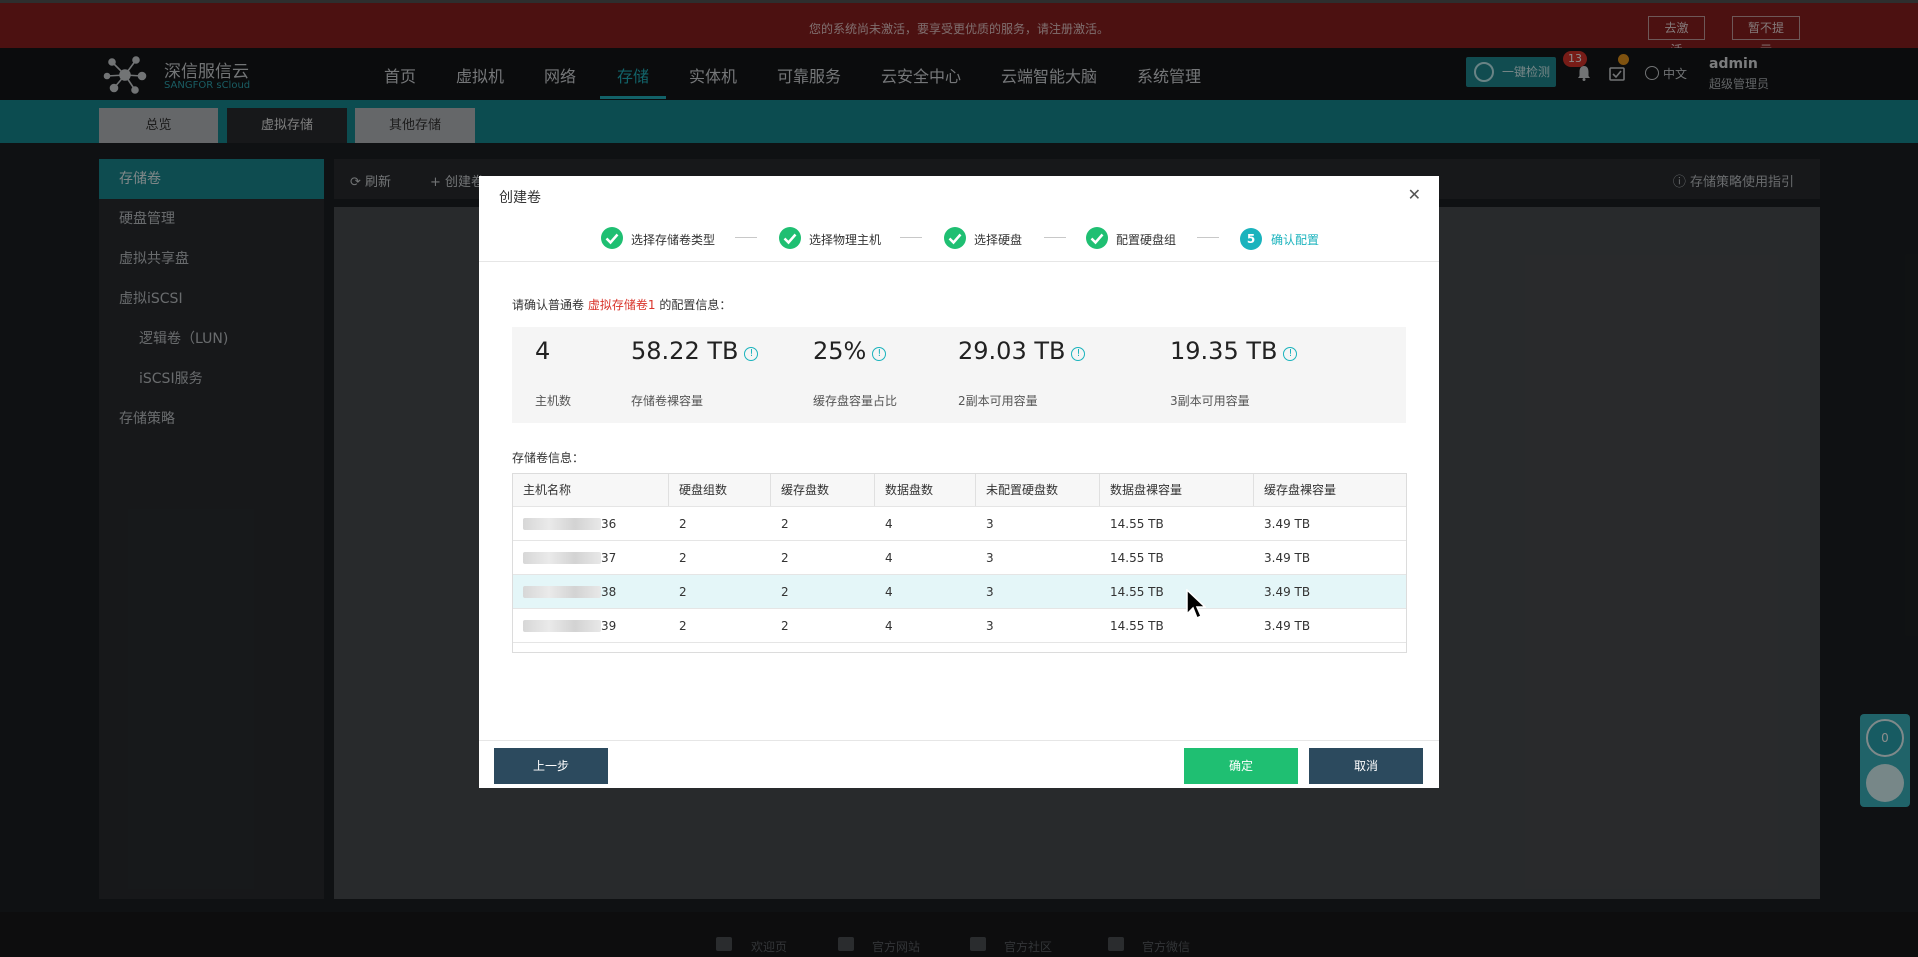 The image size is (1918, 957). What do you see at coordinates (609, 524) in the screenshot?
I see `host-suffix: 36` at bounding box center [609, 524].